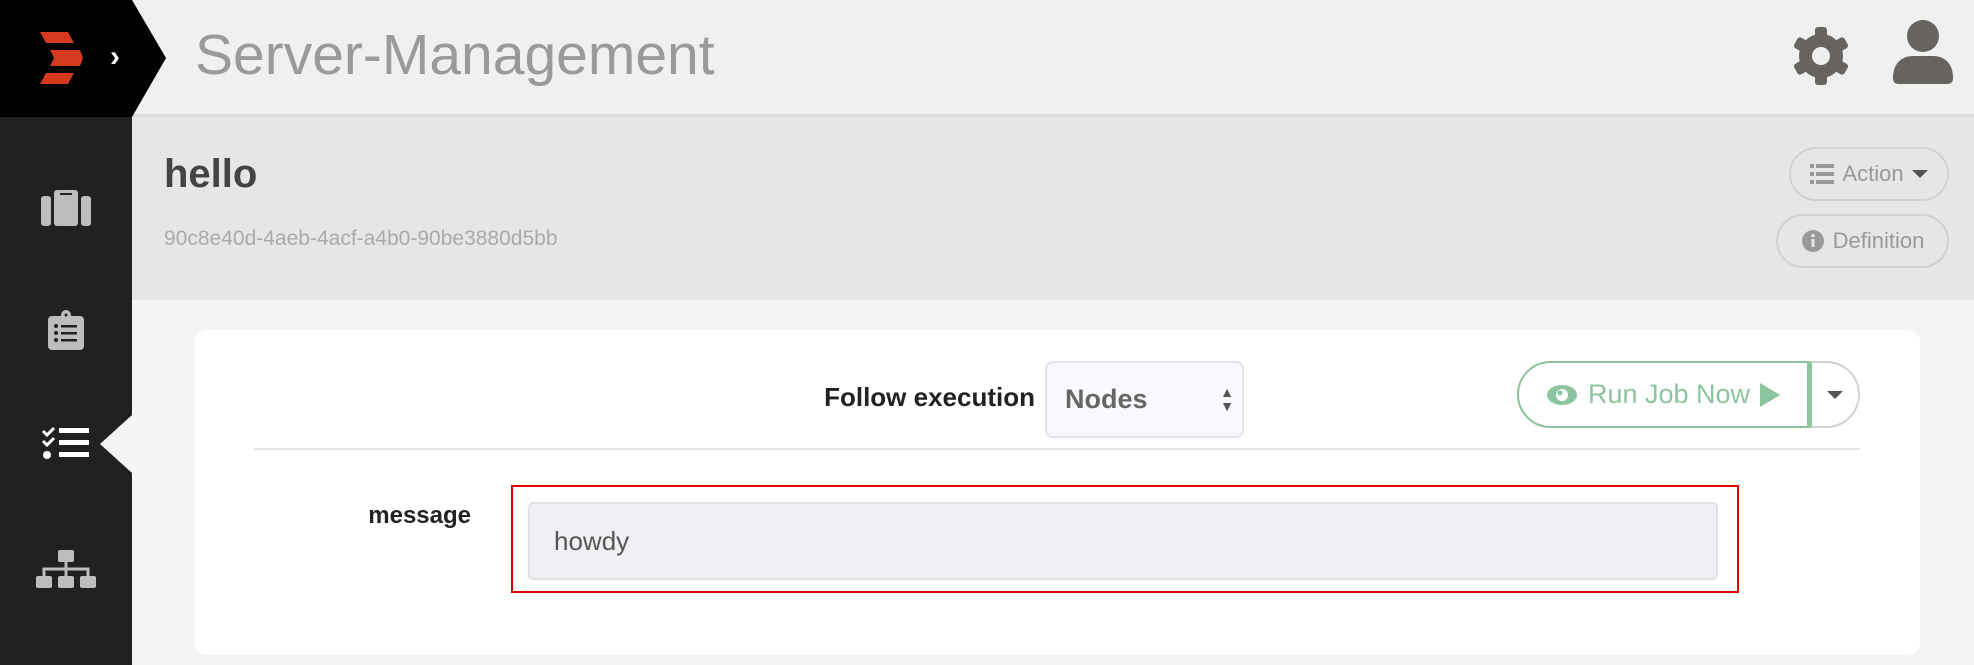 The width and height of the screenshot is (1974, 665). Describe the element at coordinates (419, 515) in the screenshot. I see `option-label-message: message` at that location.